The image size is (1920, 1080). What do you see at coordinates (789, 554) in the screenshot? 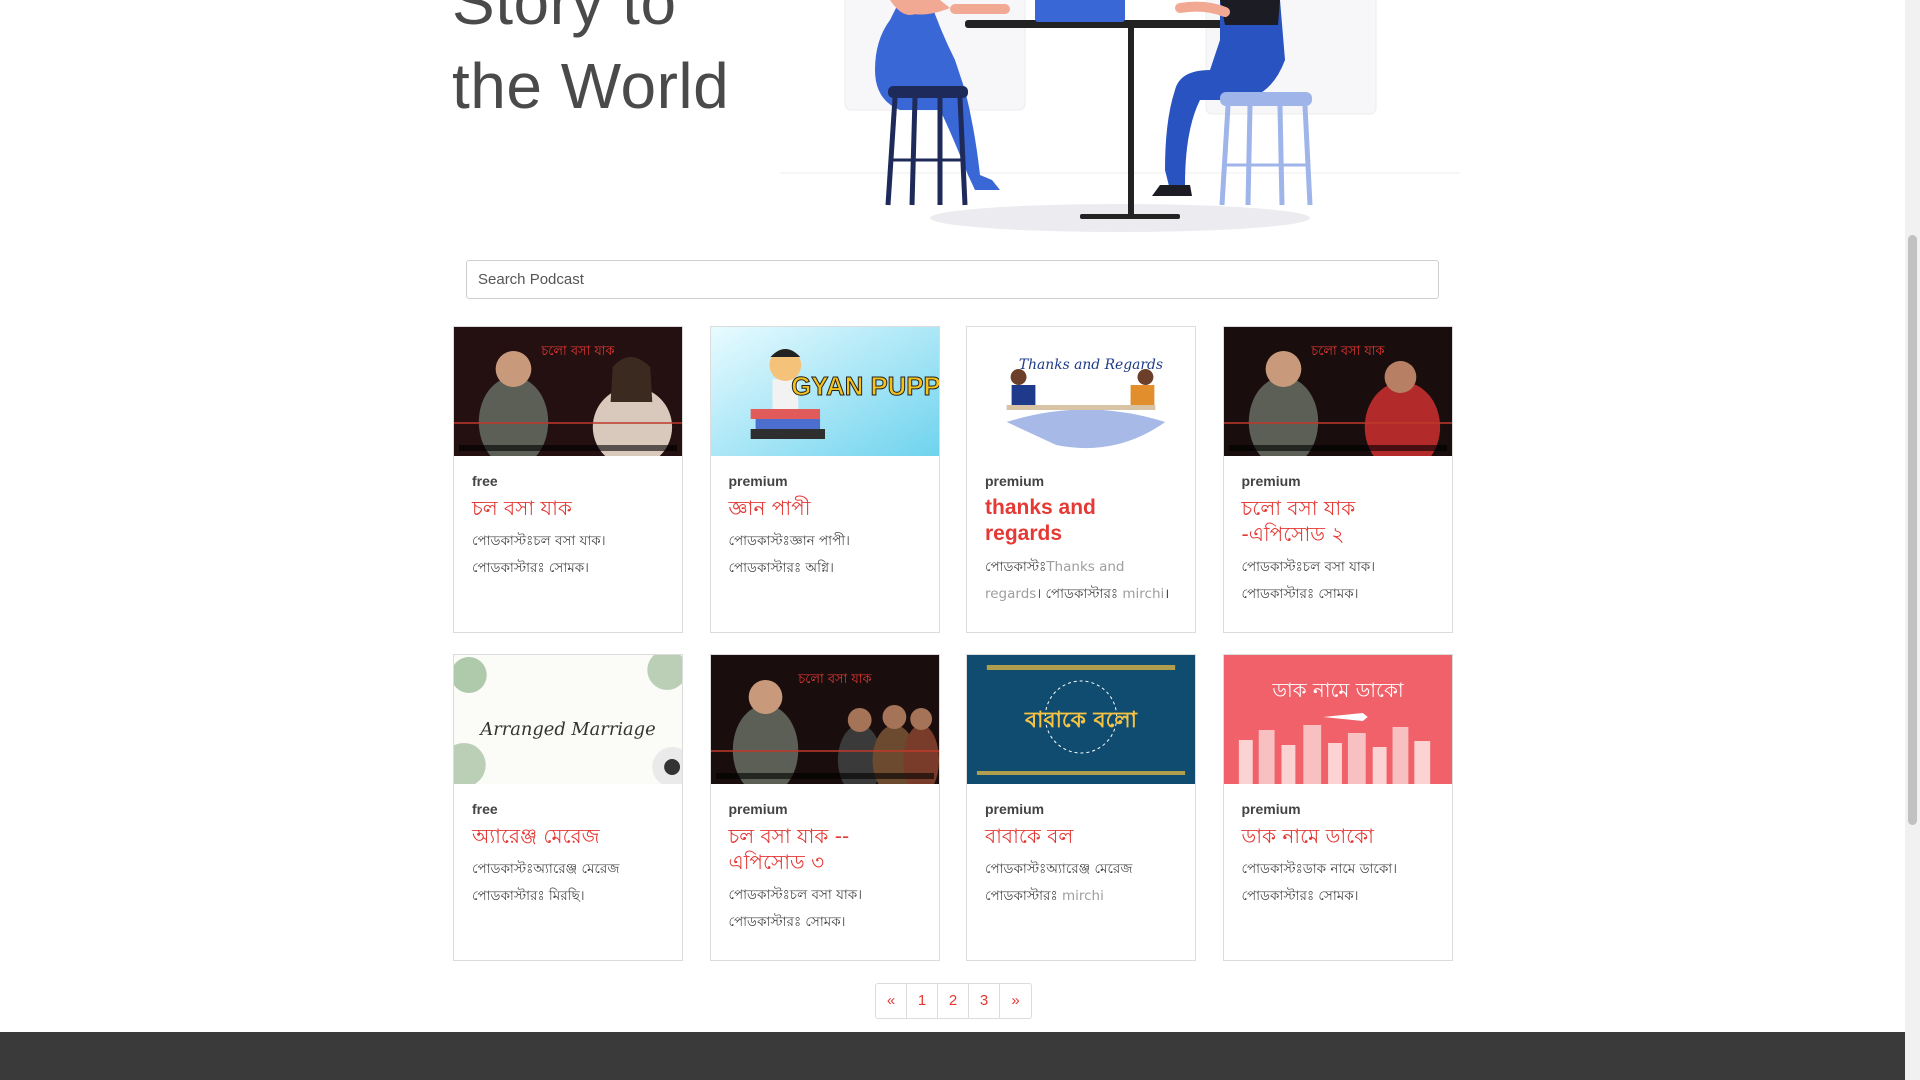
I see `podcast-description: পোডকাস্টঃজ্ঞান পাপী। পোডকাস্টারঃ অগ্নি।` at bounding box center [789, 554].